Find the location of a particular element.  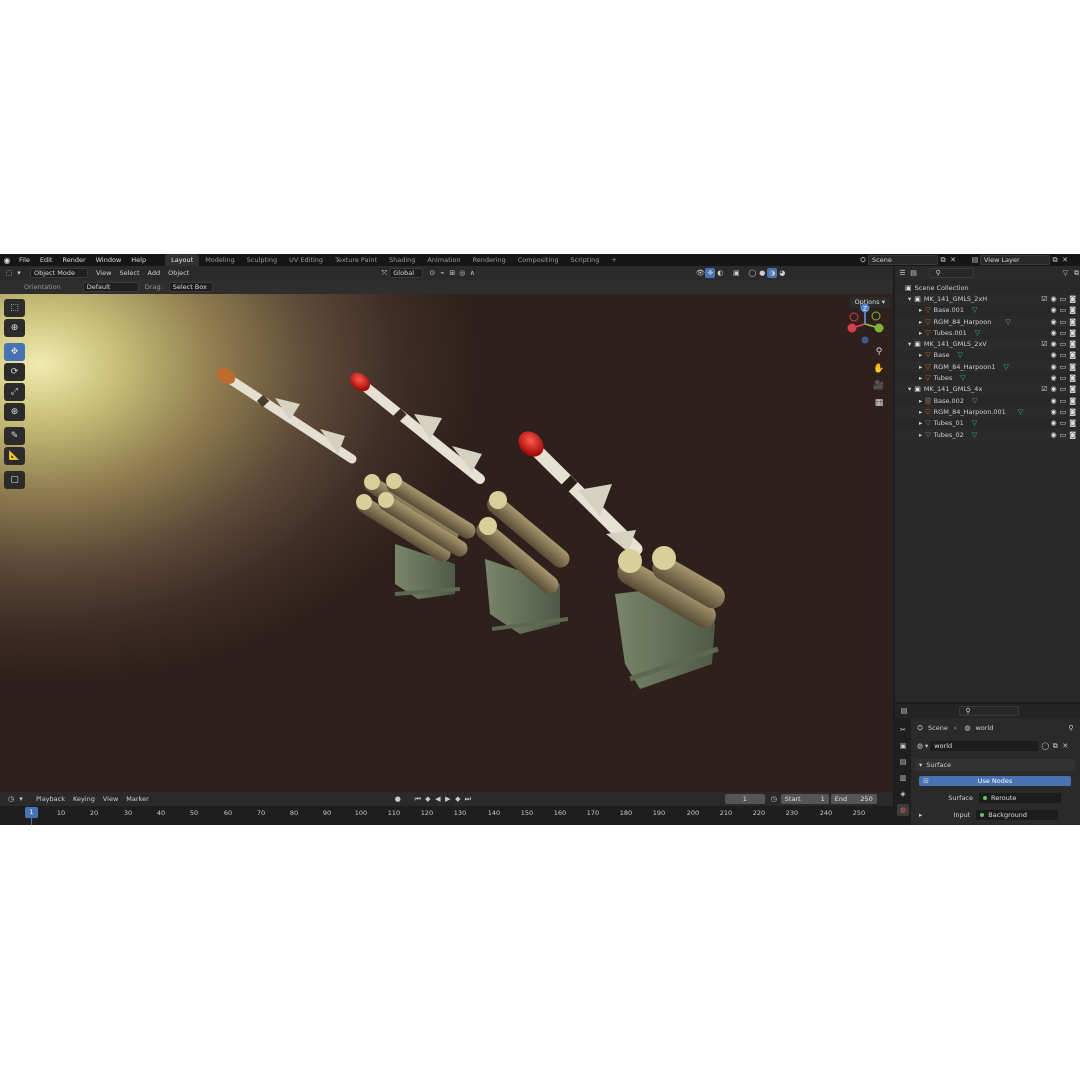

prev-keyframe-icon: ◆ is located at coordinates (428, 799).